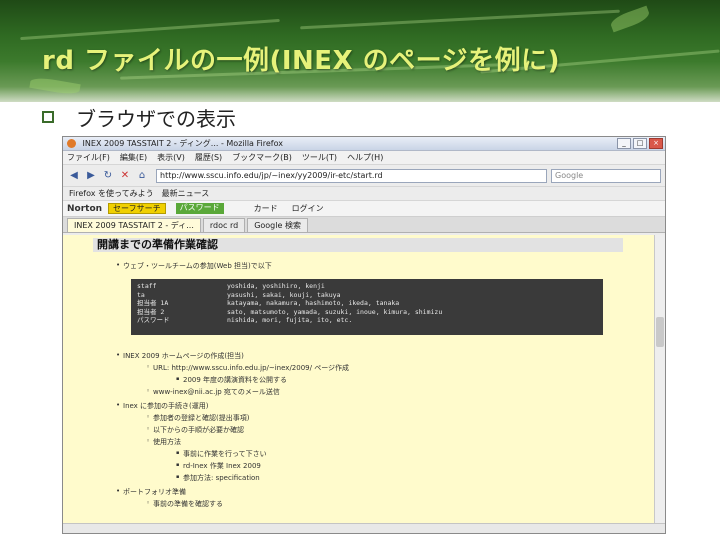 The image size is (720, 540). Describe the element at coordinates (276, 286) in the screenshot. I see `code-value: yoshida, yoshihiro, kenji` at that location.